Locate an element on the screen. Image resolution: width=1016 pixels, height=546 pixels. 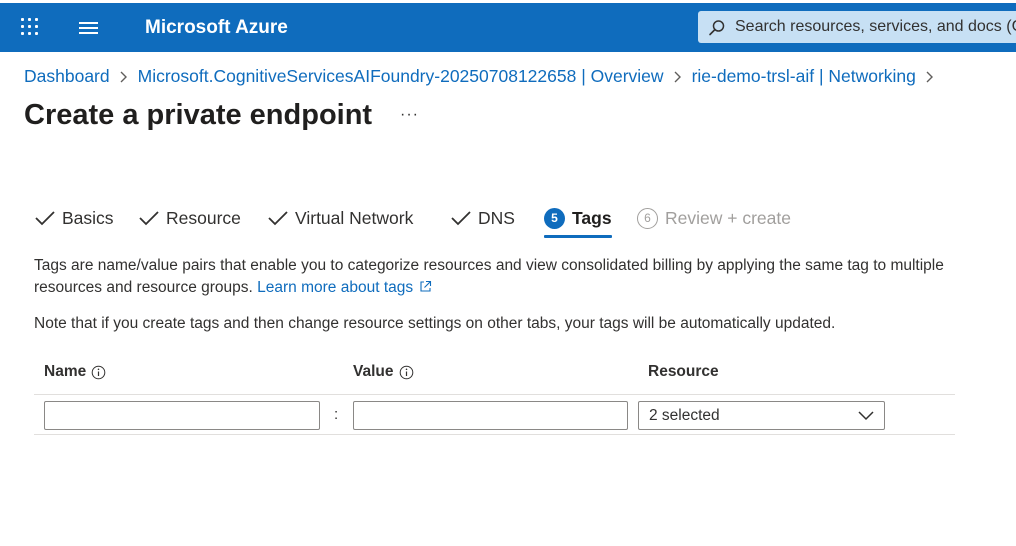
page-title: Create a private endpoint is located at coordinates (198, 115).